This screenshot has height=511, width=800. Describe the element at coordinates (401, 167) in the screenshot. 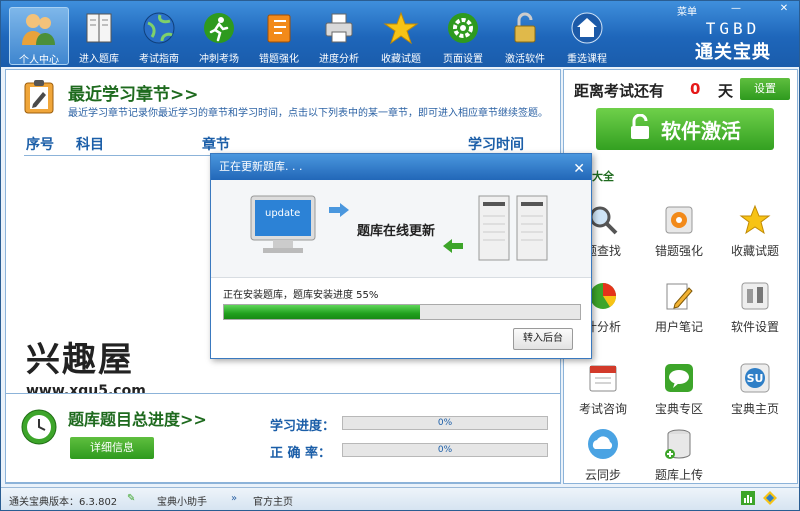

I see `dialog-title-bar: 正在更新题库. . . ✕` at that location.